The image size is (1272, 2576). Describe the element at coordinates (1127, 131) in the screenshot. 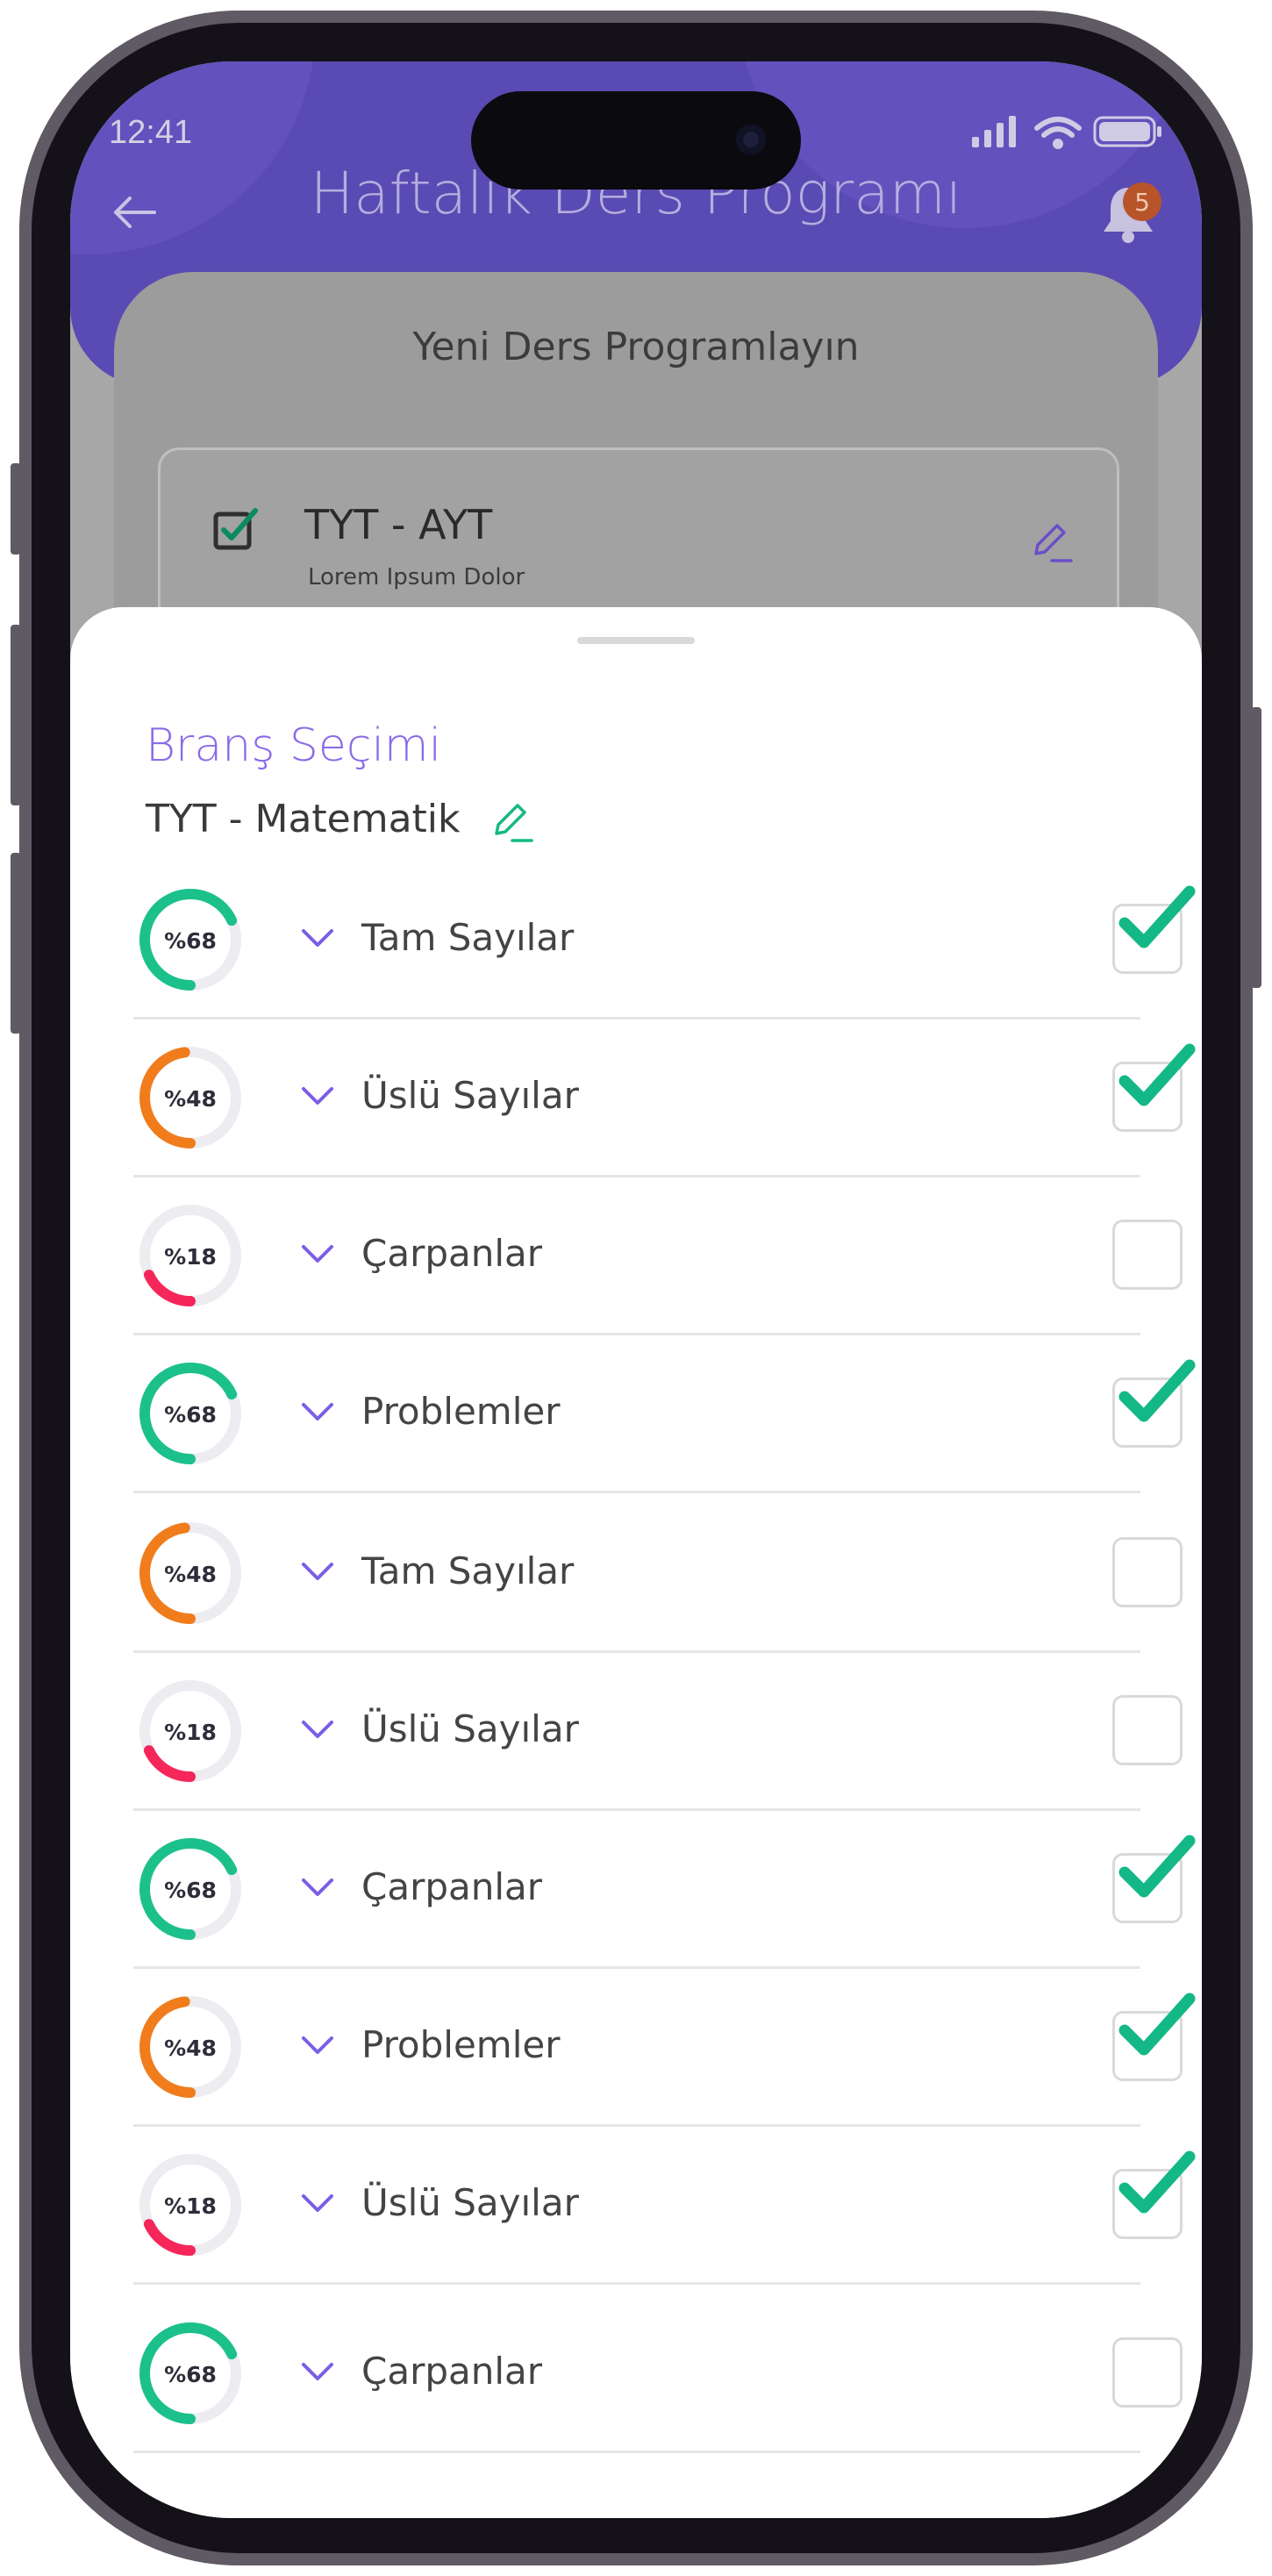

I see `battery-icon` at that location.